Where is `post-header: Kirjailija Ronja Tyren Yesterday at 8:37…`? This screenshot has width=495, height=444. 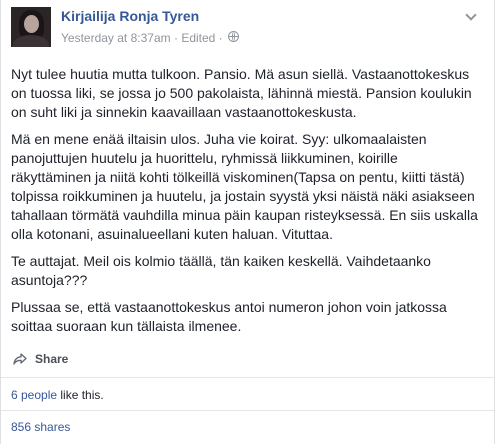 post-header: Kirjailija Ronja Tyren Yesterday at 8:37… is located at coordinates (246, 29).